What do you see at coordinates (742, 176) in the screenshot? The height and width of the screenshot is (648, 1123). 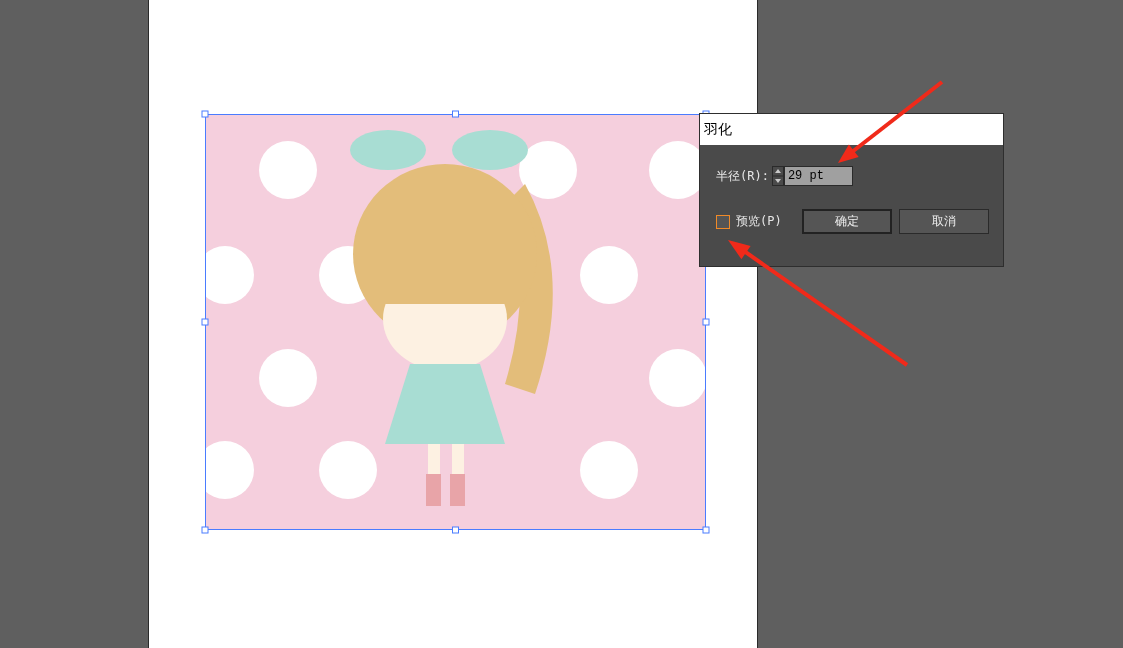 I see `radius-label: 半径(R):` at bounding box center [742, 176].